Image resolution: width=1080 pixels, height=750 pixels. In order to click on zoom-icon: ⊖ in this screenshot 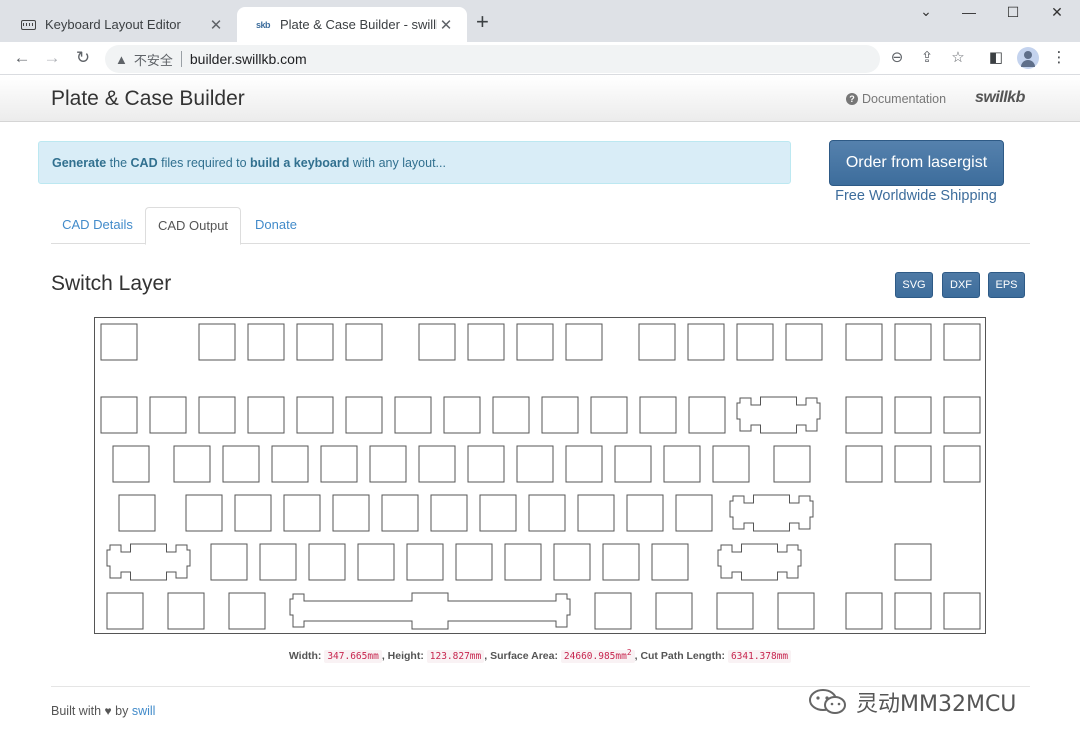, I will do `click(897, 57)`.